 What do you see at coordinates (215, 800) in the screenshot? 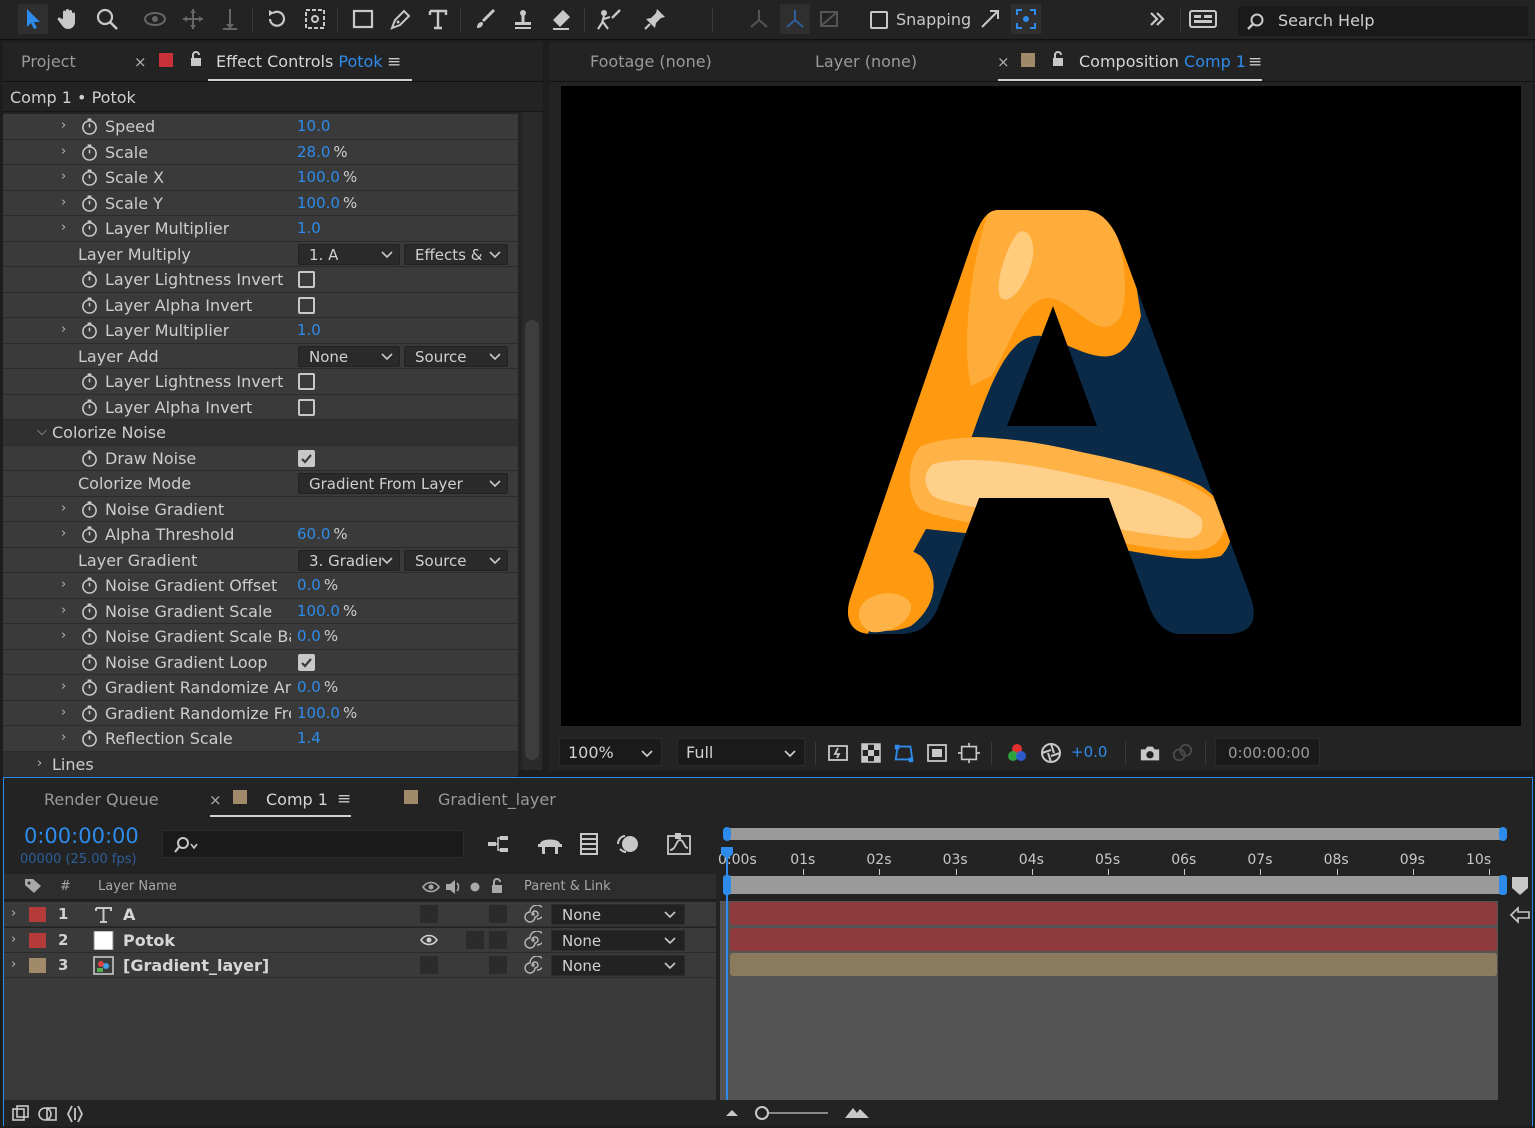
I see `close-icon: ×` at bounding box center [215, 800].